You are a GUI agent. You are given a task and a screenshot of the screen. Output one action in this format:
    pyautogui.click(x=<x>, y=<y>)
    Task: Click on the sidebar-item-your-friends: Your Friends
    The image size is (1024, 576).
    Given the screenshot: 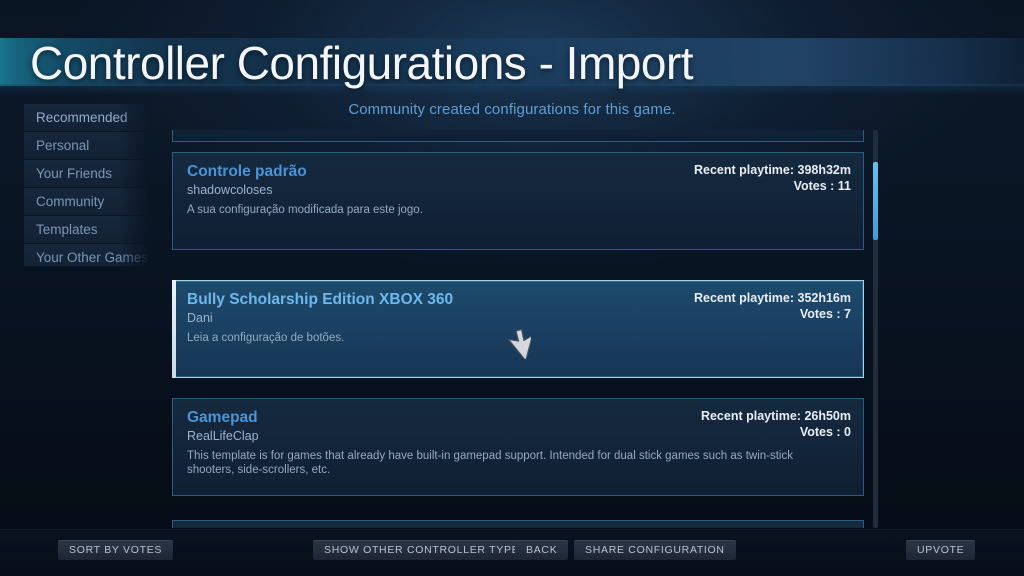 What is the action you would take?
    pyautogui.click(x=86, y=174)
    